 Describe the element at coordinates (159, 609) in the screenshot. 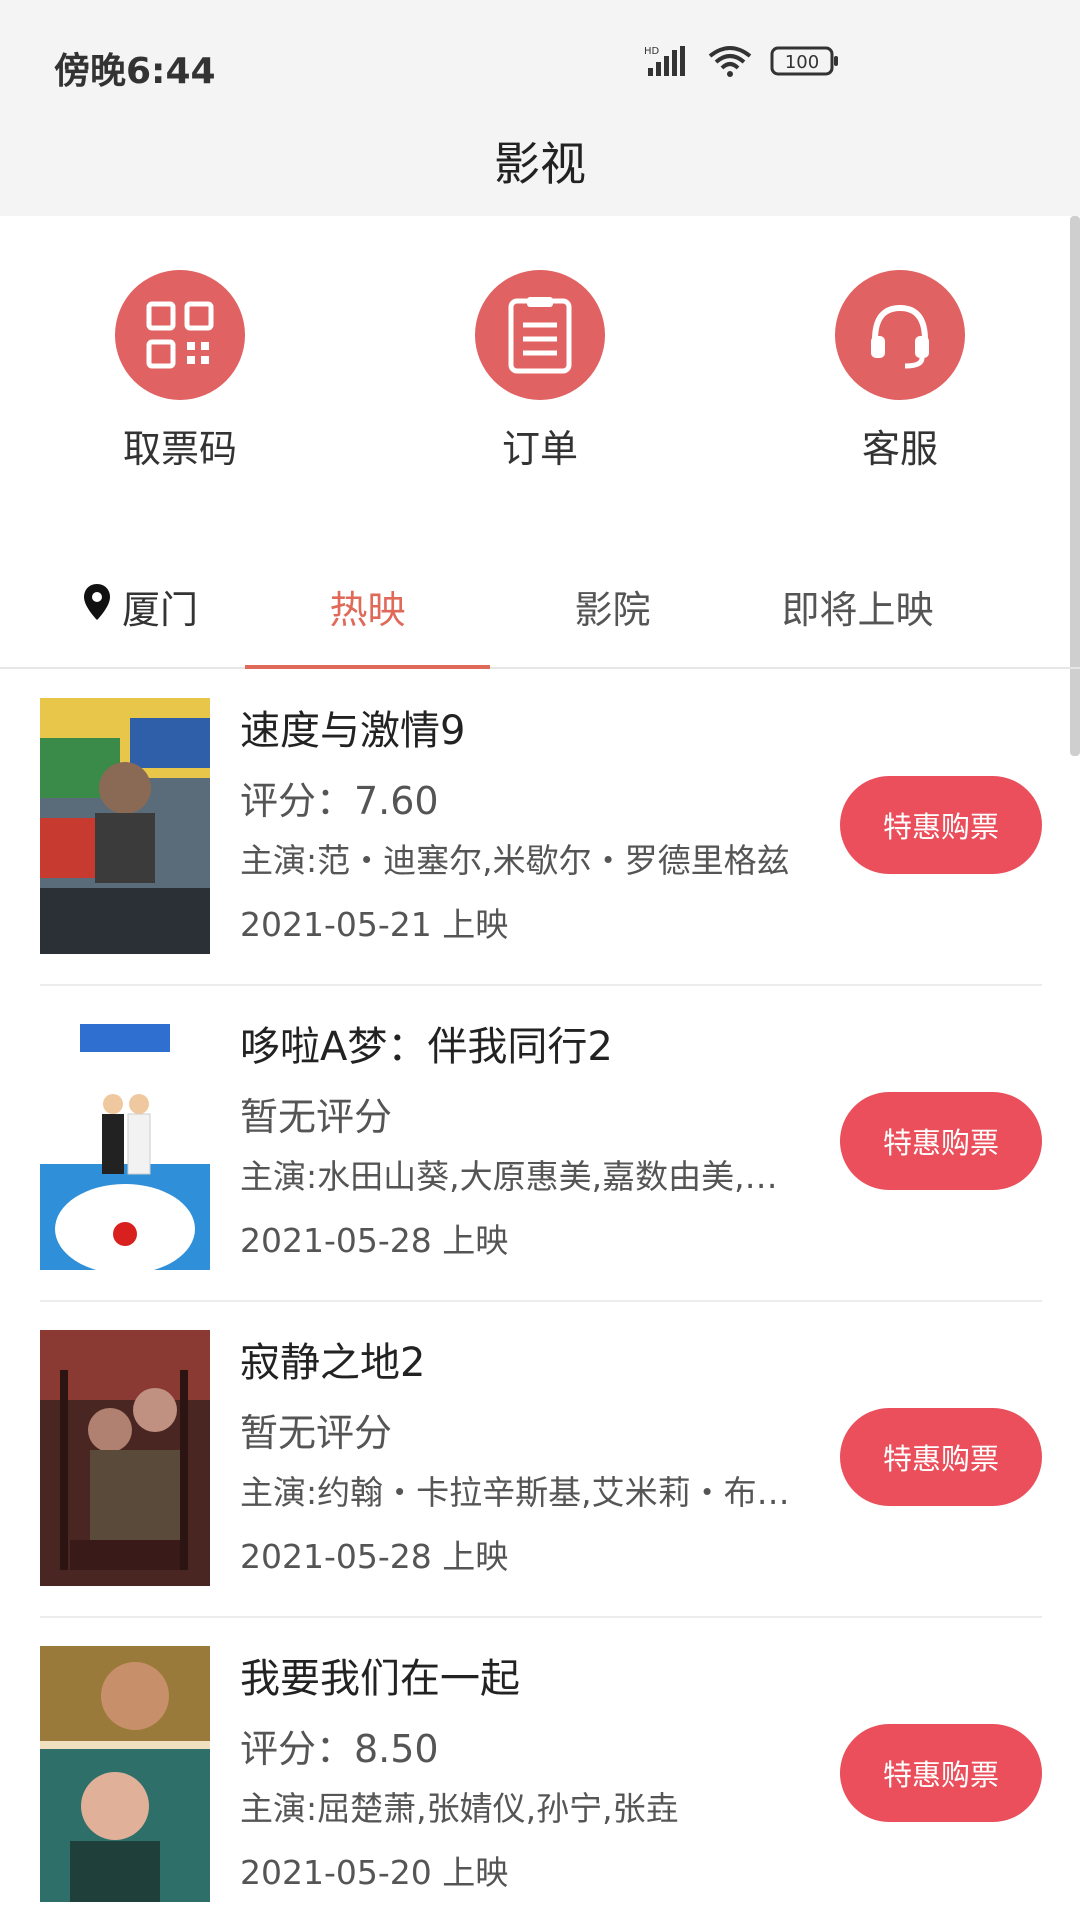

I see `location-label: 厦门` at that location.